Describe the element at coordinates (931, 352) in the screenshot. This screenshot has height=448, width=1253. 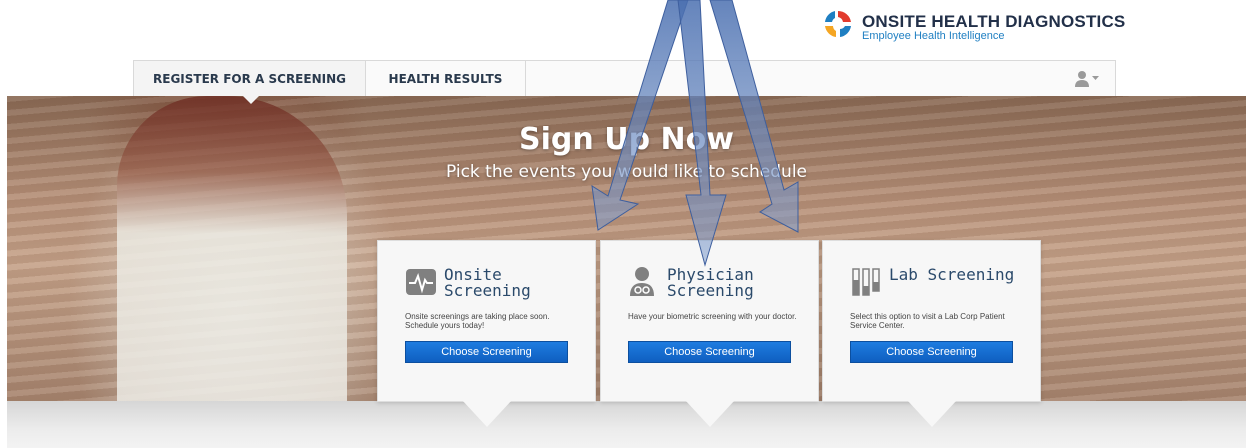
I see `choose-lab-screening-button: Choose Screening` at that location.